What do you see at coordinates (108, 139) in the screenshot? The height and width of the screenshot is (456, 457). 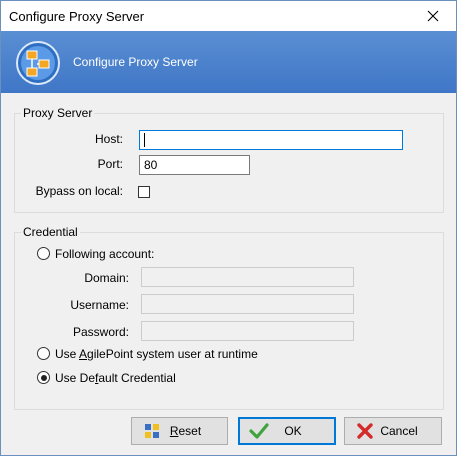 I see `host-label: Host:` at bounding box center [108, 139].